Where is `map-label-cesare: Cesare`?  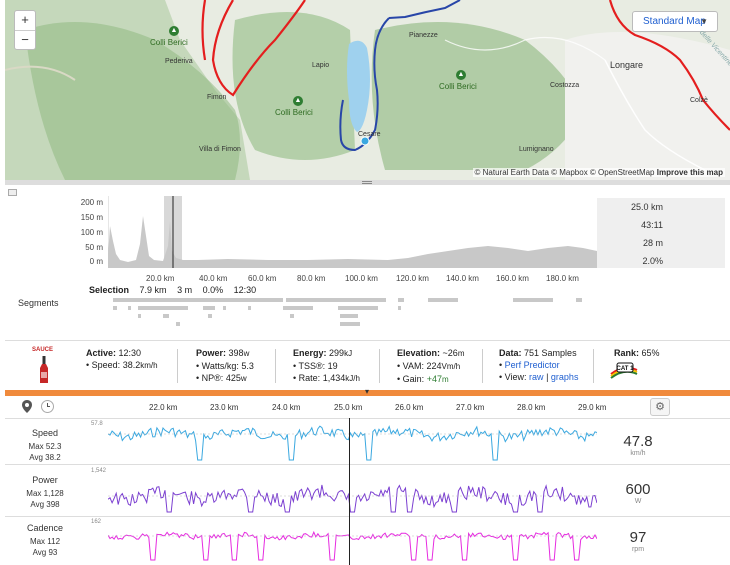
map-label-cesare: Cesare is located at coordinates (369, 134).